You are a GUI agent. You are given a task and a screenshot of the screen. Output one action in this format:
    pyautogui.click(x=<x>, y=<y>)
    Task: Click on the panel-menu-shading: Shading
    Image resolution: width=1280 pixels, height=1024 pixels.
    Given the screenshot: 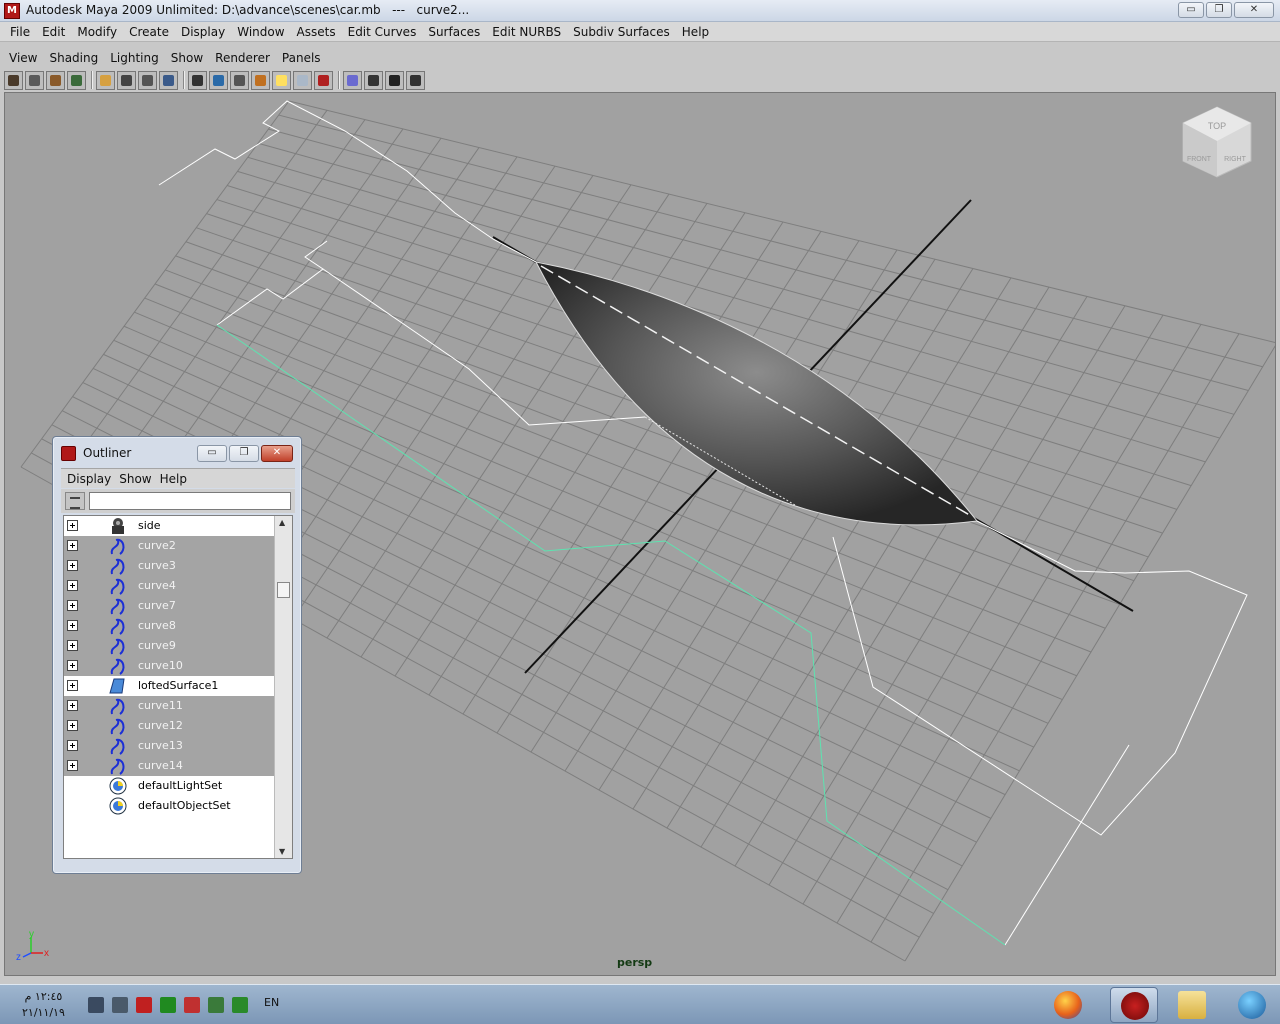 What is the action you would take?
    pyautogui.click(x=73, y=58)
    